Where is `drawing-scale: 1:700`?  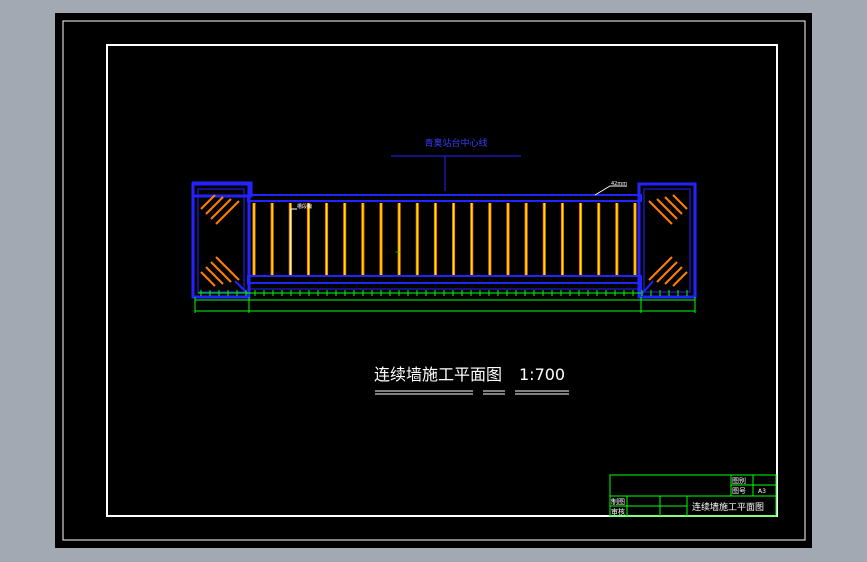
drawing-scale: 1:700 is located at coordinates (542, 374).